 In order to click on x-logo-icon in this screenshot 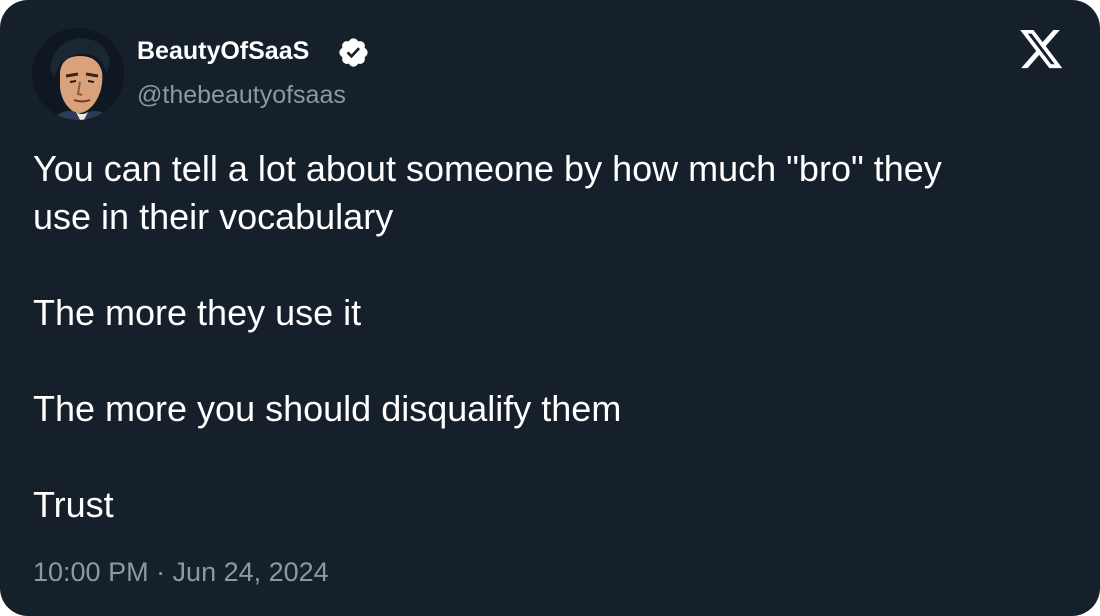, I will do `click(1042, 50)`.